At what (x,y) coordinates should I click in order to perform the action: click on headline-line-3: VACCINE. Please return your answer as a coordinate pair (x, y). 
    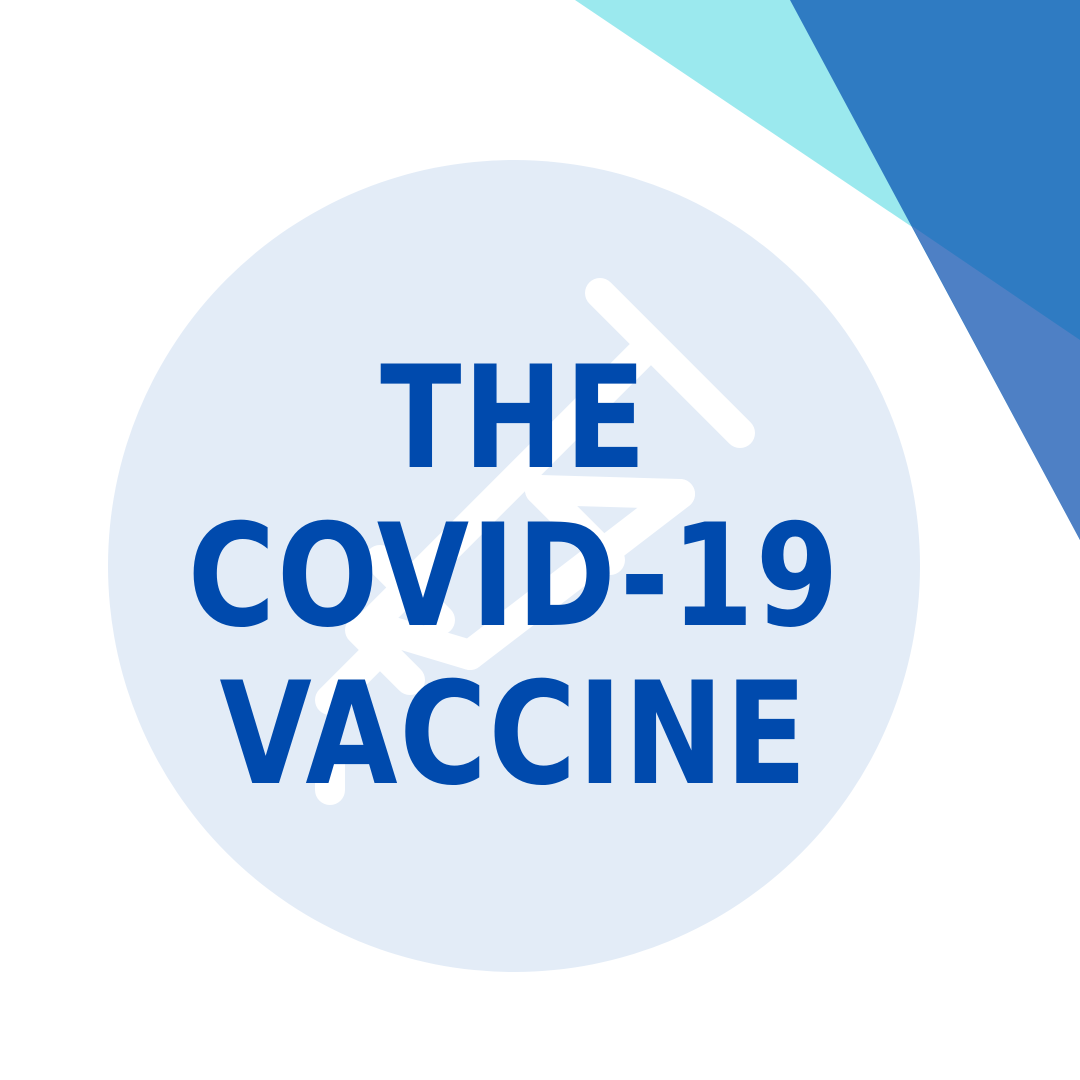
    Looking at the image, I should click on (514, 734).